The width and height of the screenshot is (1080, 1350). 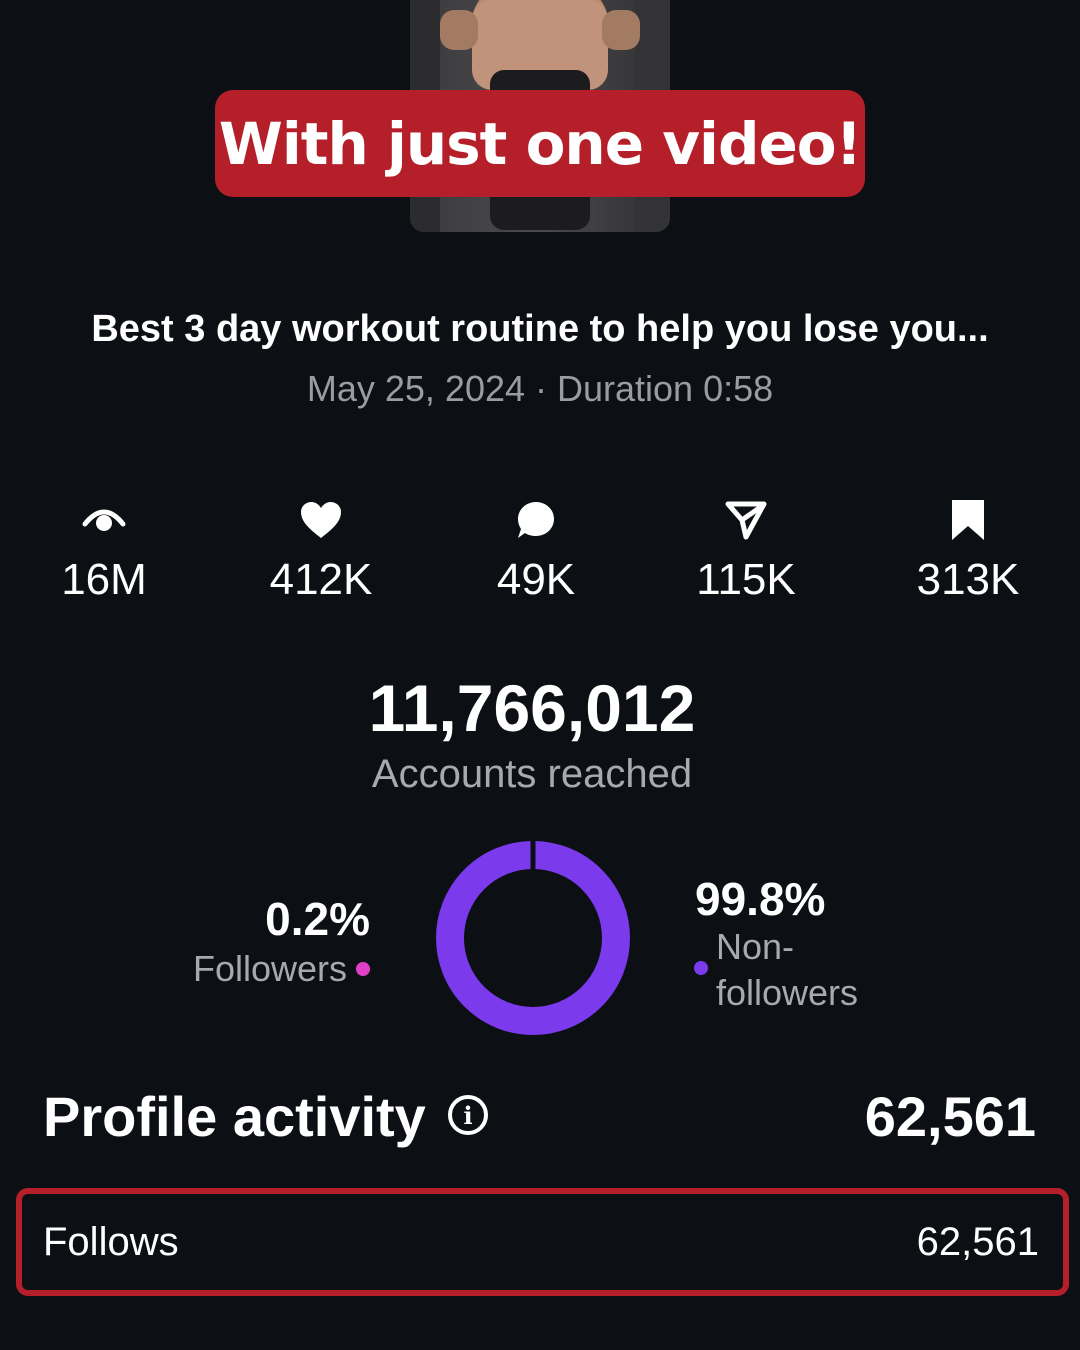 What do you see at coordinates (760, 899) in the screenshot?
I see `nonfollowers-percent: 99.8%` at bounding box center [760, 899].